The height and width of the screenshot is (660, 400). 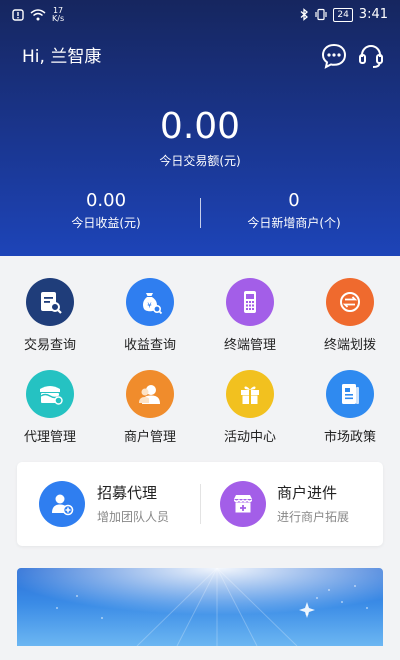 I want to click on grid-item-terminal-management: 终端管理, so click(x=250, y=315).